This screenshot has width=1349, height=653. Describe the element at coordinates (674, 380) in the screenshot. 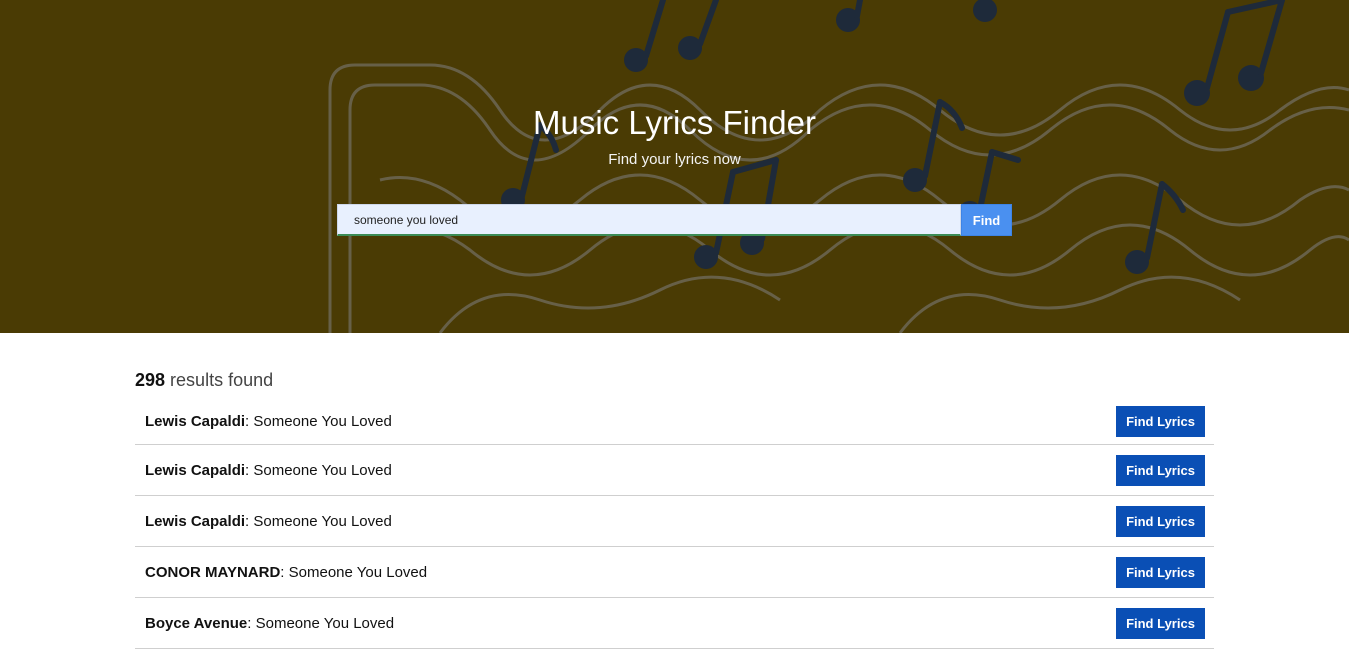

I see `results-count: 298 results found` at that location.